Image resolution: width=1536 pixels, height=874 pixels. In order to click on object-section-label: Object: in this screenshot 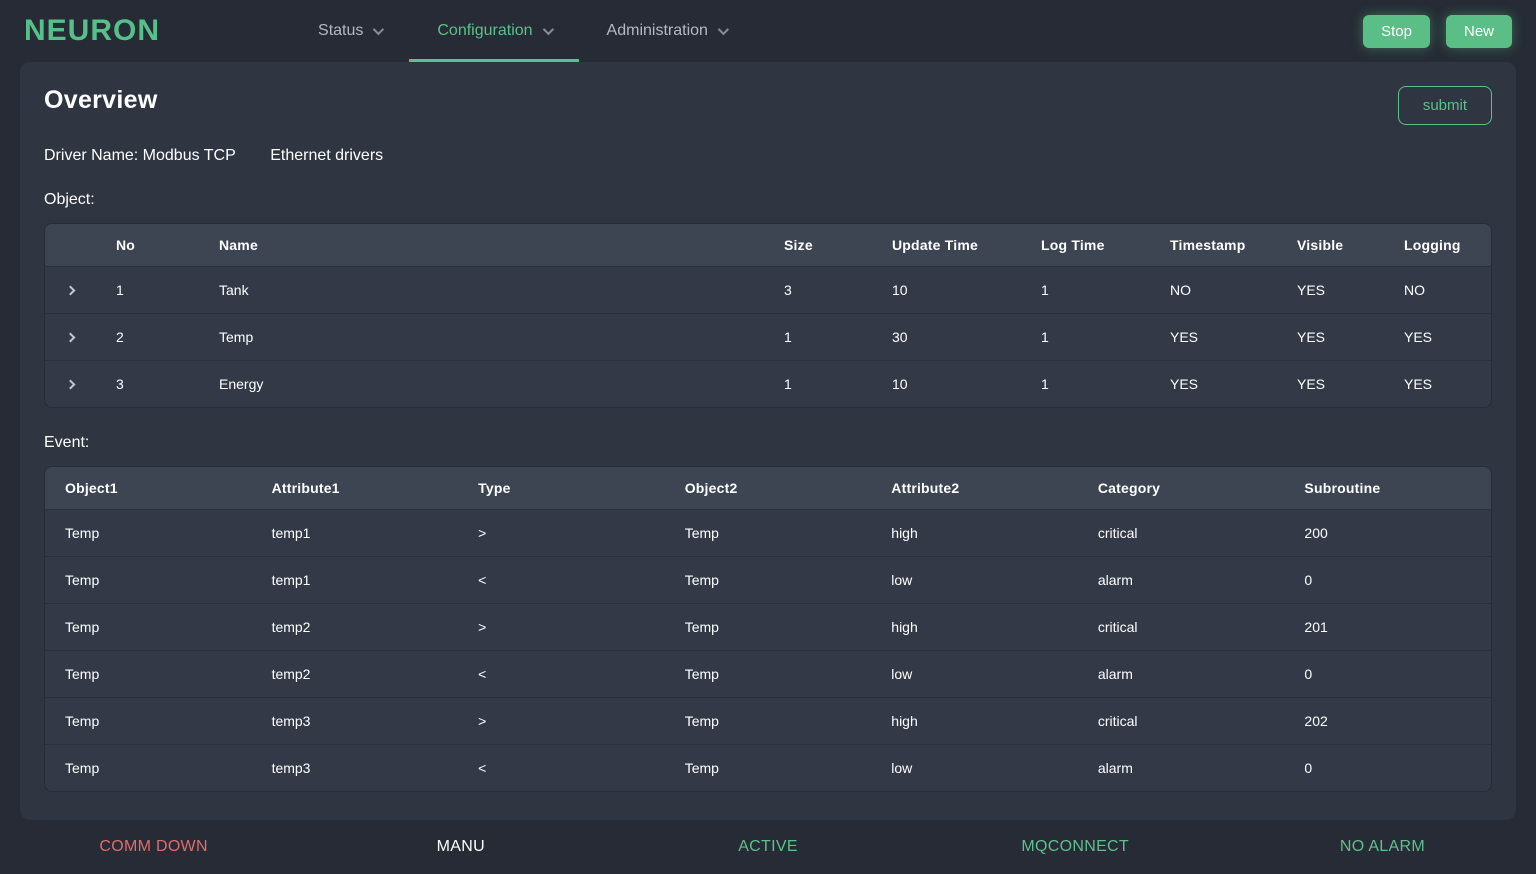, I will do `click(69, 199)`.